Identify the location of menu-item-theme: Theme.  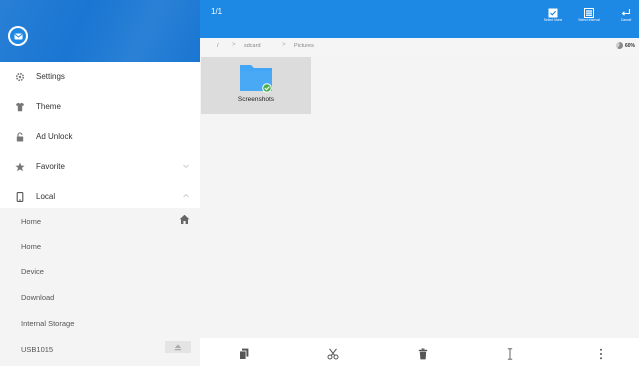
(100, 107).